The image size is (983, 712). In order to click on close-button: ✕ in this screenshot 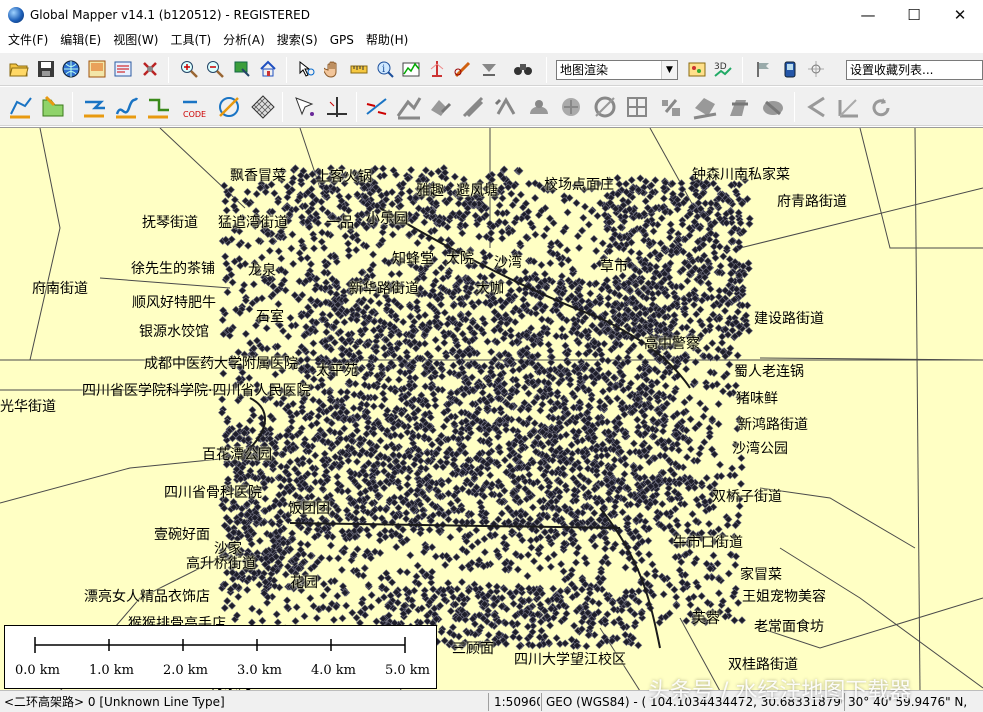, I will do `click(960, 15)`.